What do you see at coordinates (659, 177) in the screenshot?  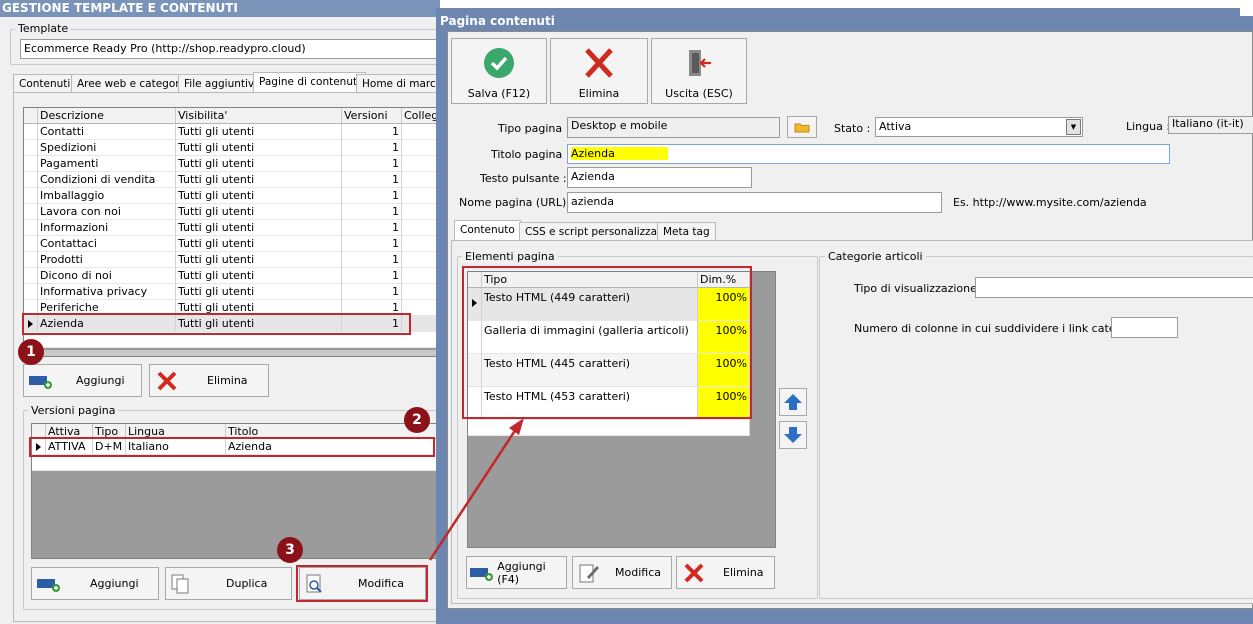 I see `testo-pulsante-field: Azienda` at bounding box center [659, 177].